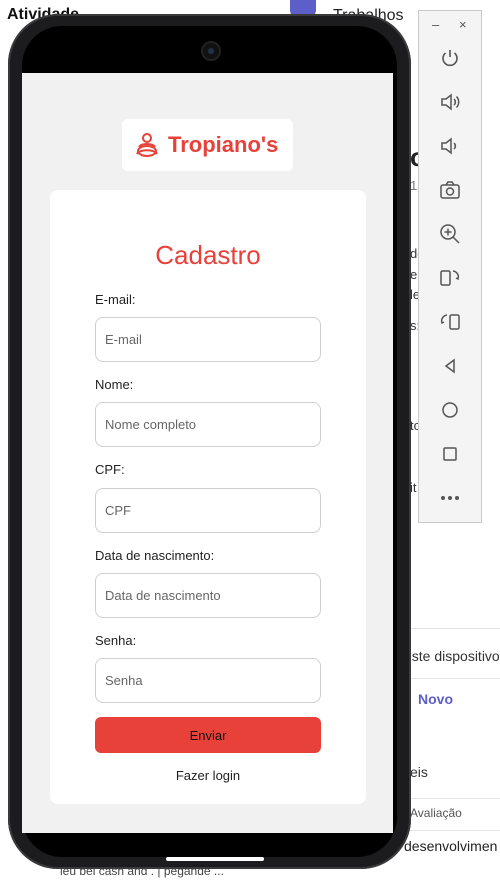  I want to click on power-icon, so click(450, 58).